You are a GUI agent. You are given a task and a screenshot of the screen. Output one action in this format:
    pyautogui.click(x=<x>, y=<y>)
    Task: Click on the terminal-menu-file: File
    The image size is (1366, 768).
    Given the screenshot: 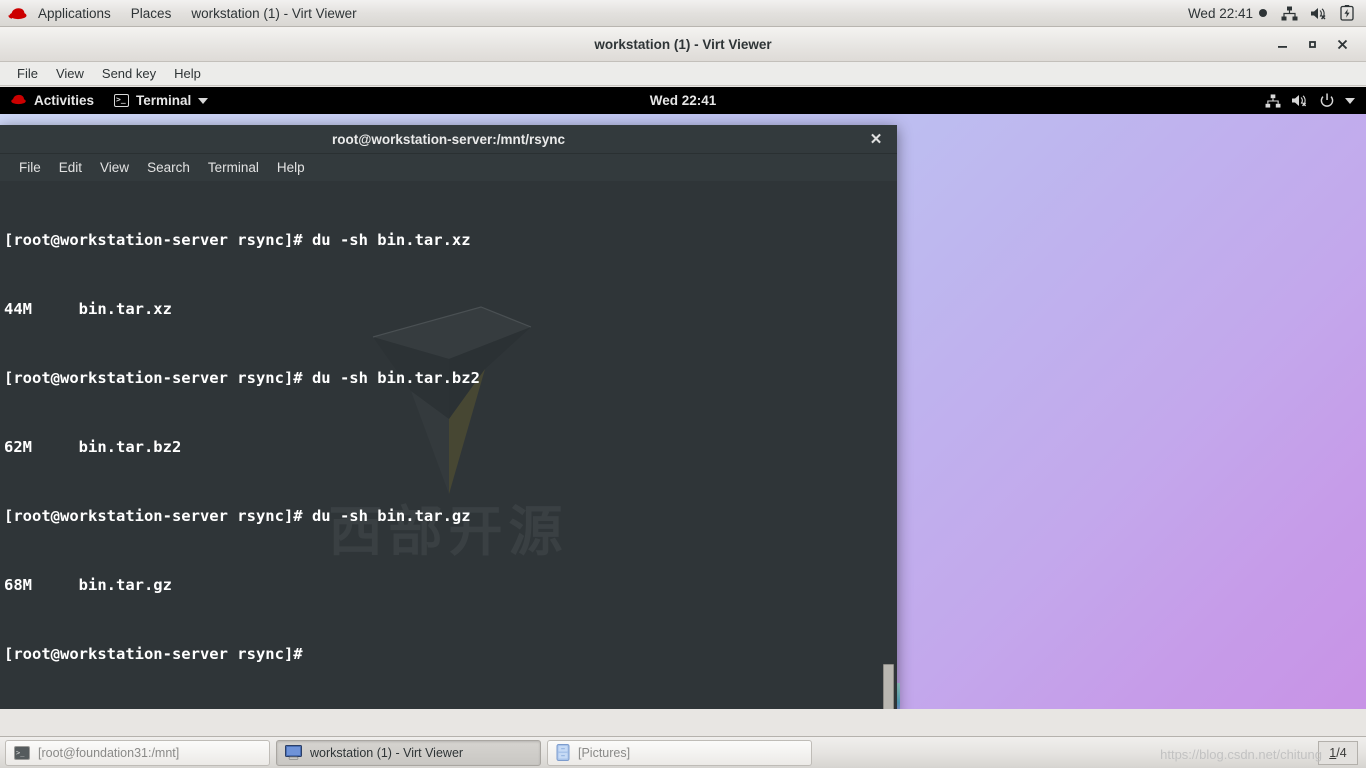 What is the action you would take?
    pyautogui.click(x=30, y=167)
    